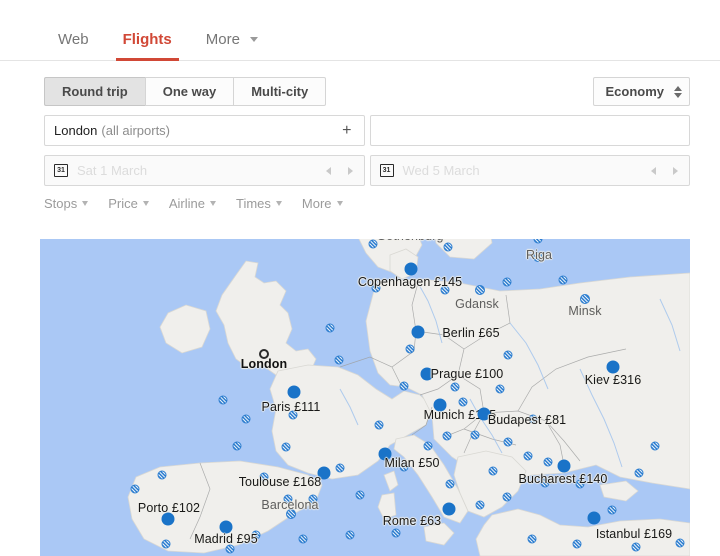 The width and height of the screenshot is (720, 556). I want to click on map-marker-munich, so click(440, 405).